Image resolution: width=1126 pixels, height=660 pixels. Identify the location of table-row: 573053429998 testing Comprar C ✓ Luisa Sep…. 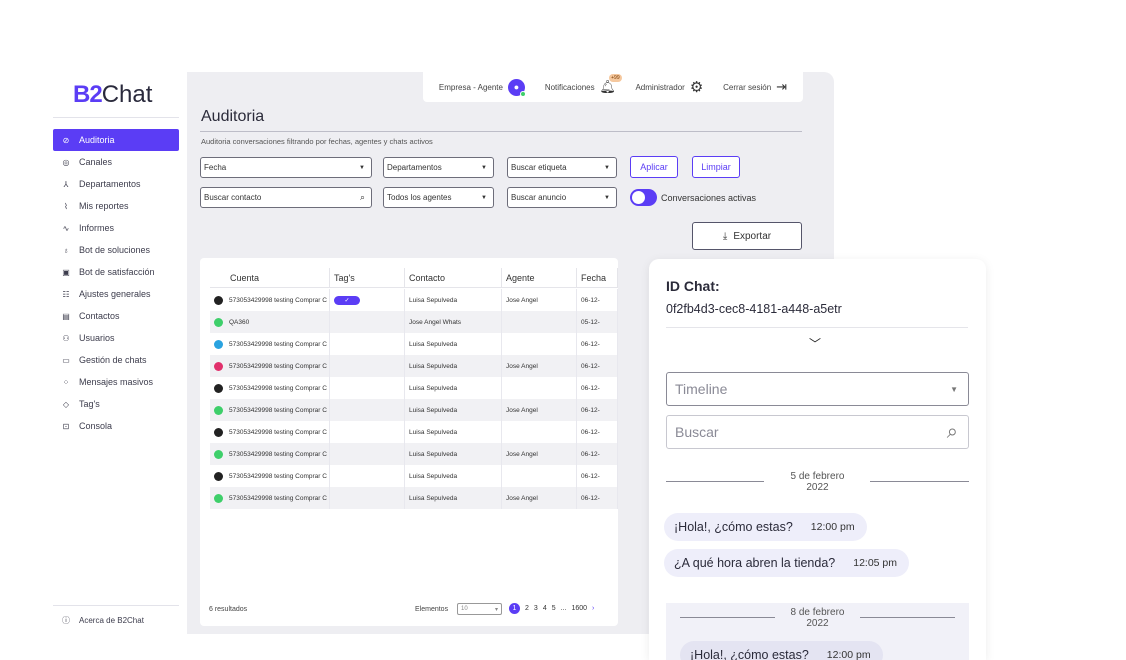
(414, 300).